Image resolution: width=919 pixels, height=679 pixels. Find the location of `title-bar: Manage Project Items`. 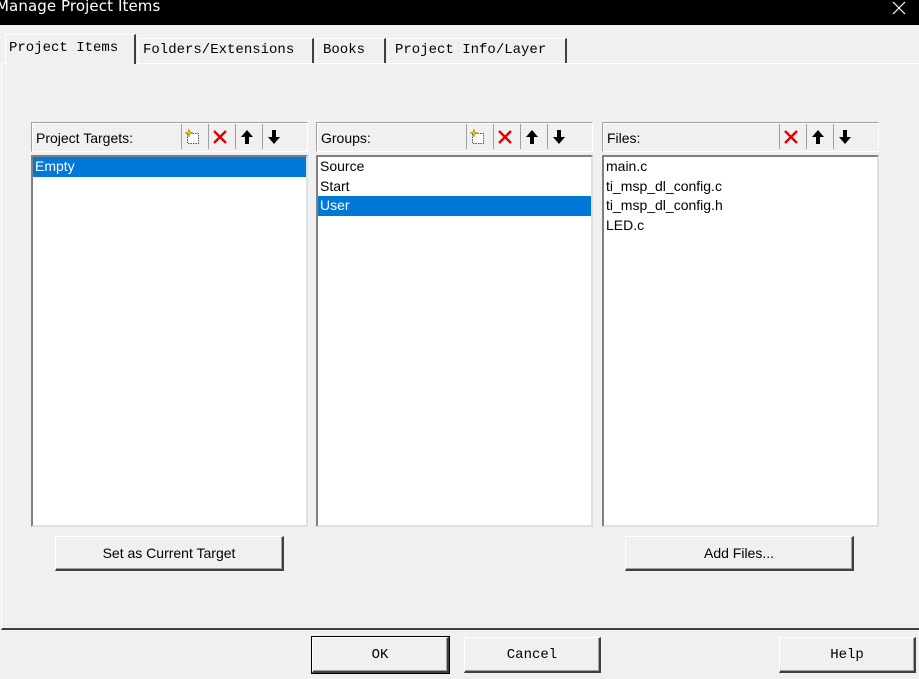

title-bar: Manage Project Items is located at coordinates (459, 12).